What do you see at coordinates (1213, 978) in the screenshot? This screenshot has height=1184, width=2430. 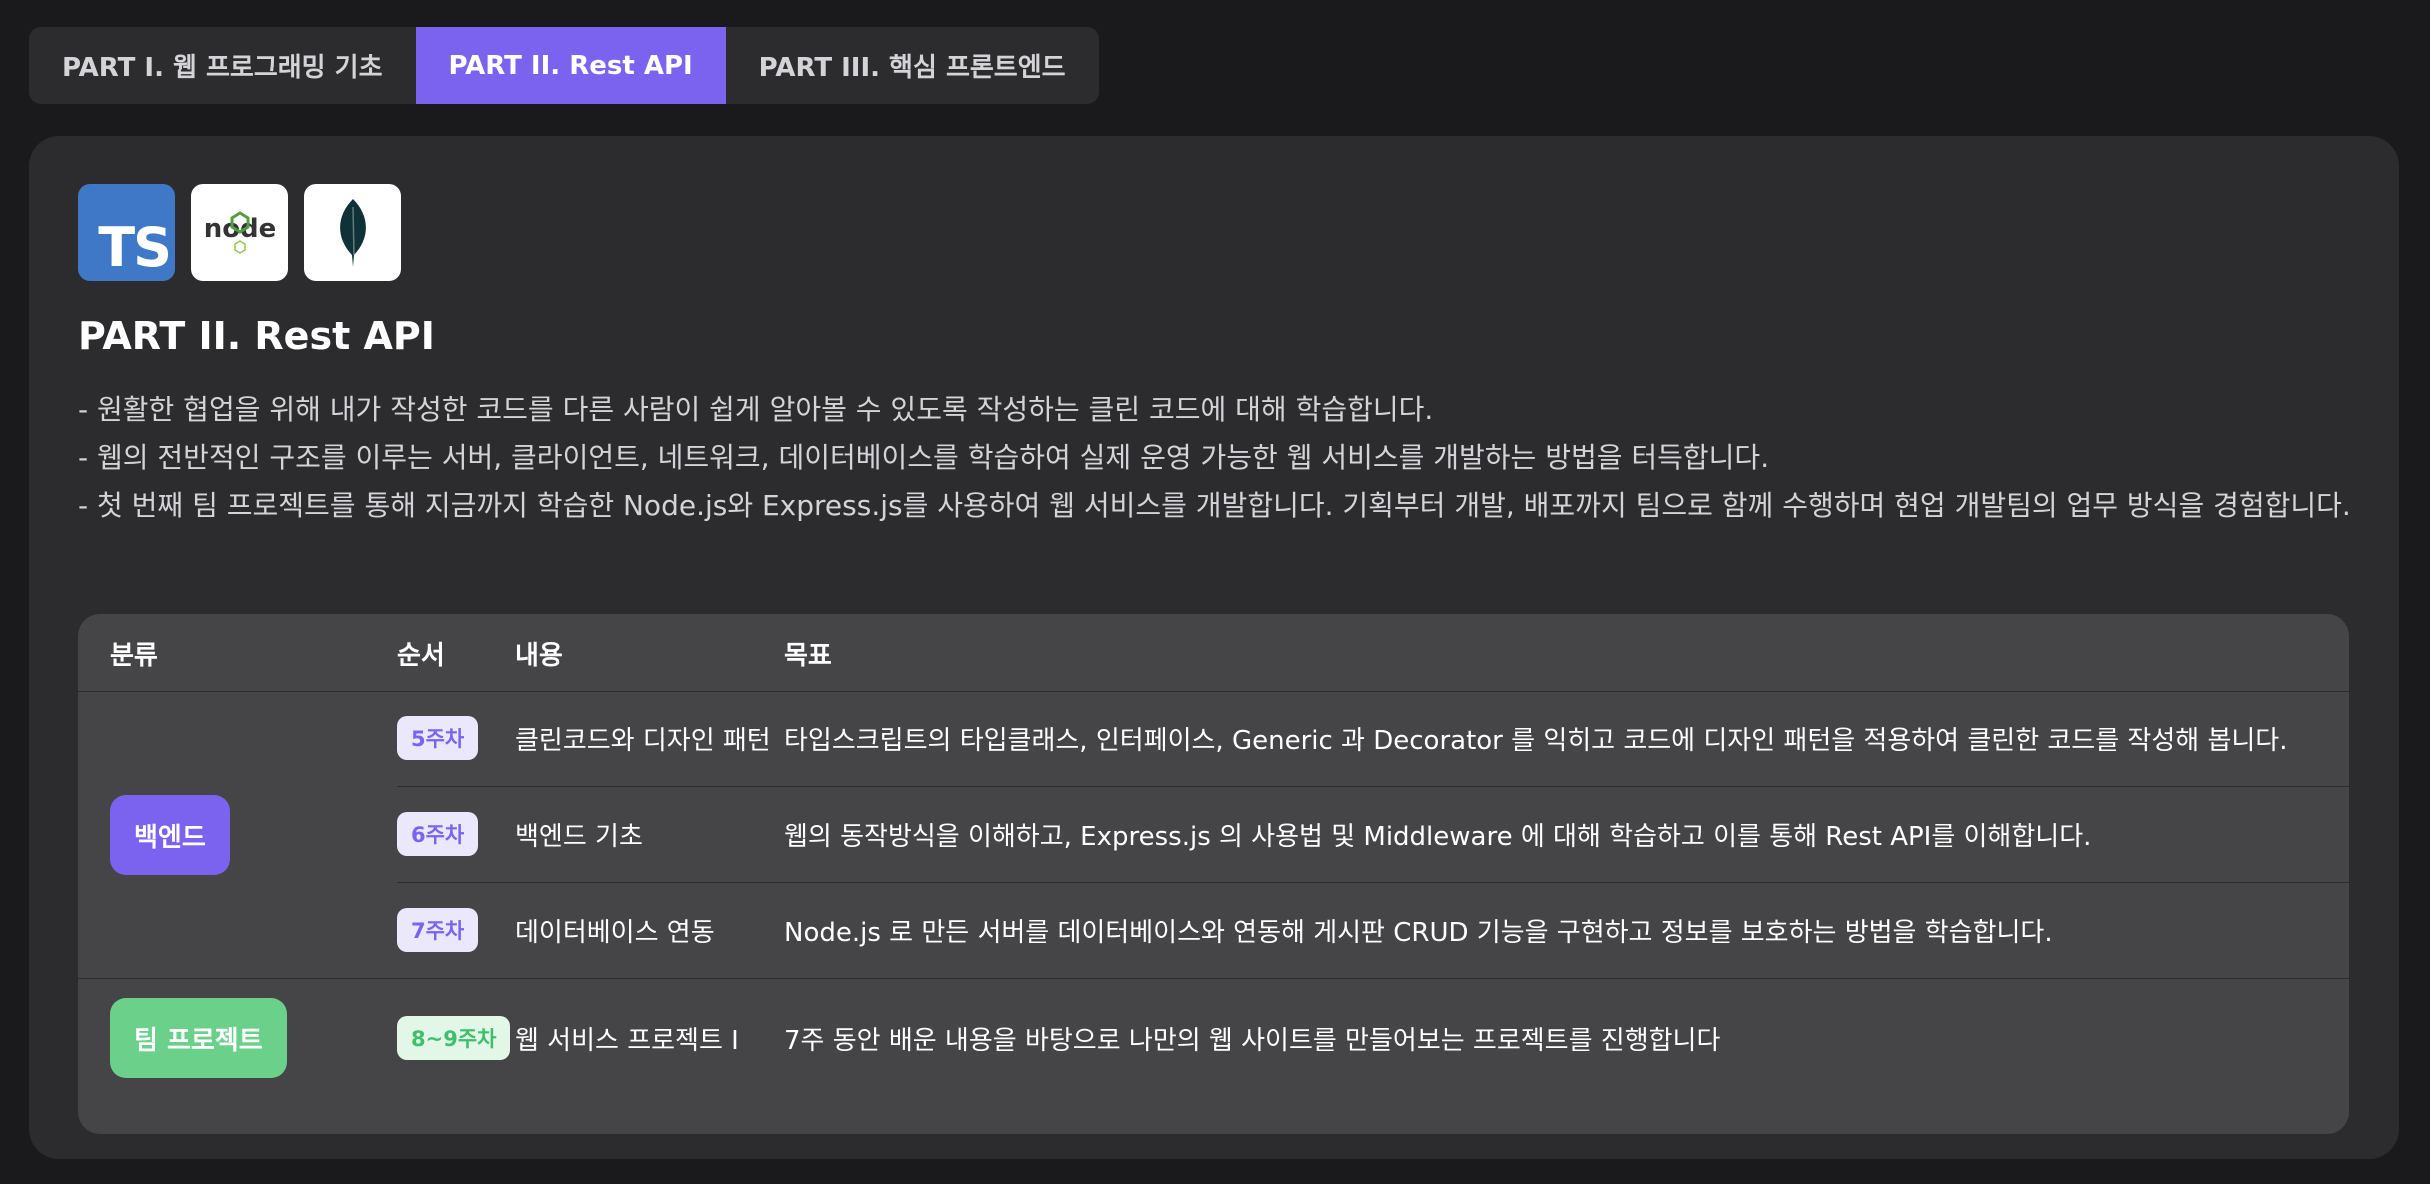 I see `section-divider` at bounding box center [1213, 978].